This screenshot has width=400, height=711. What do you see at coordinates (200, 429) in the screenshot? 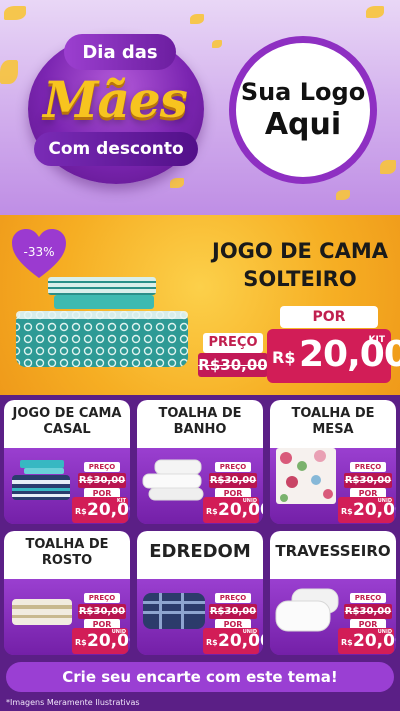
I see `product-name-line2: BANHO` at bounding box center [200, 429].